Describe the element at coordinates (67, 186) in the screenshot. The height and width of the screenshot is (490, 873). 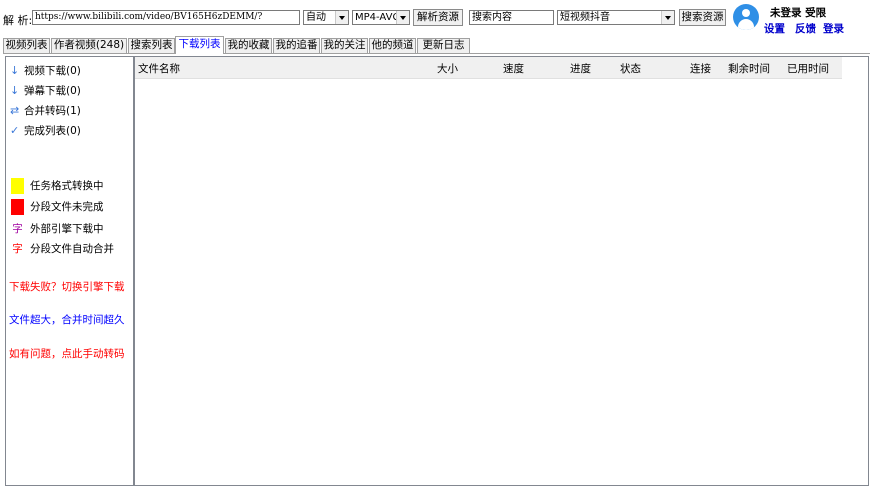
I see `legend-label: 任务格式转换中` at that location.